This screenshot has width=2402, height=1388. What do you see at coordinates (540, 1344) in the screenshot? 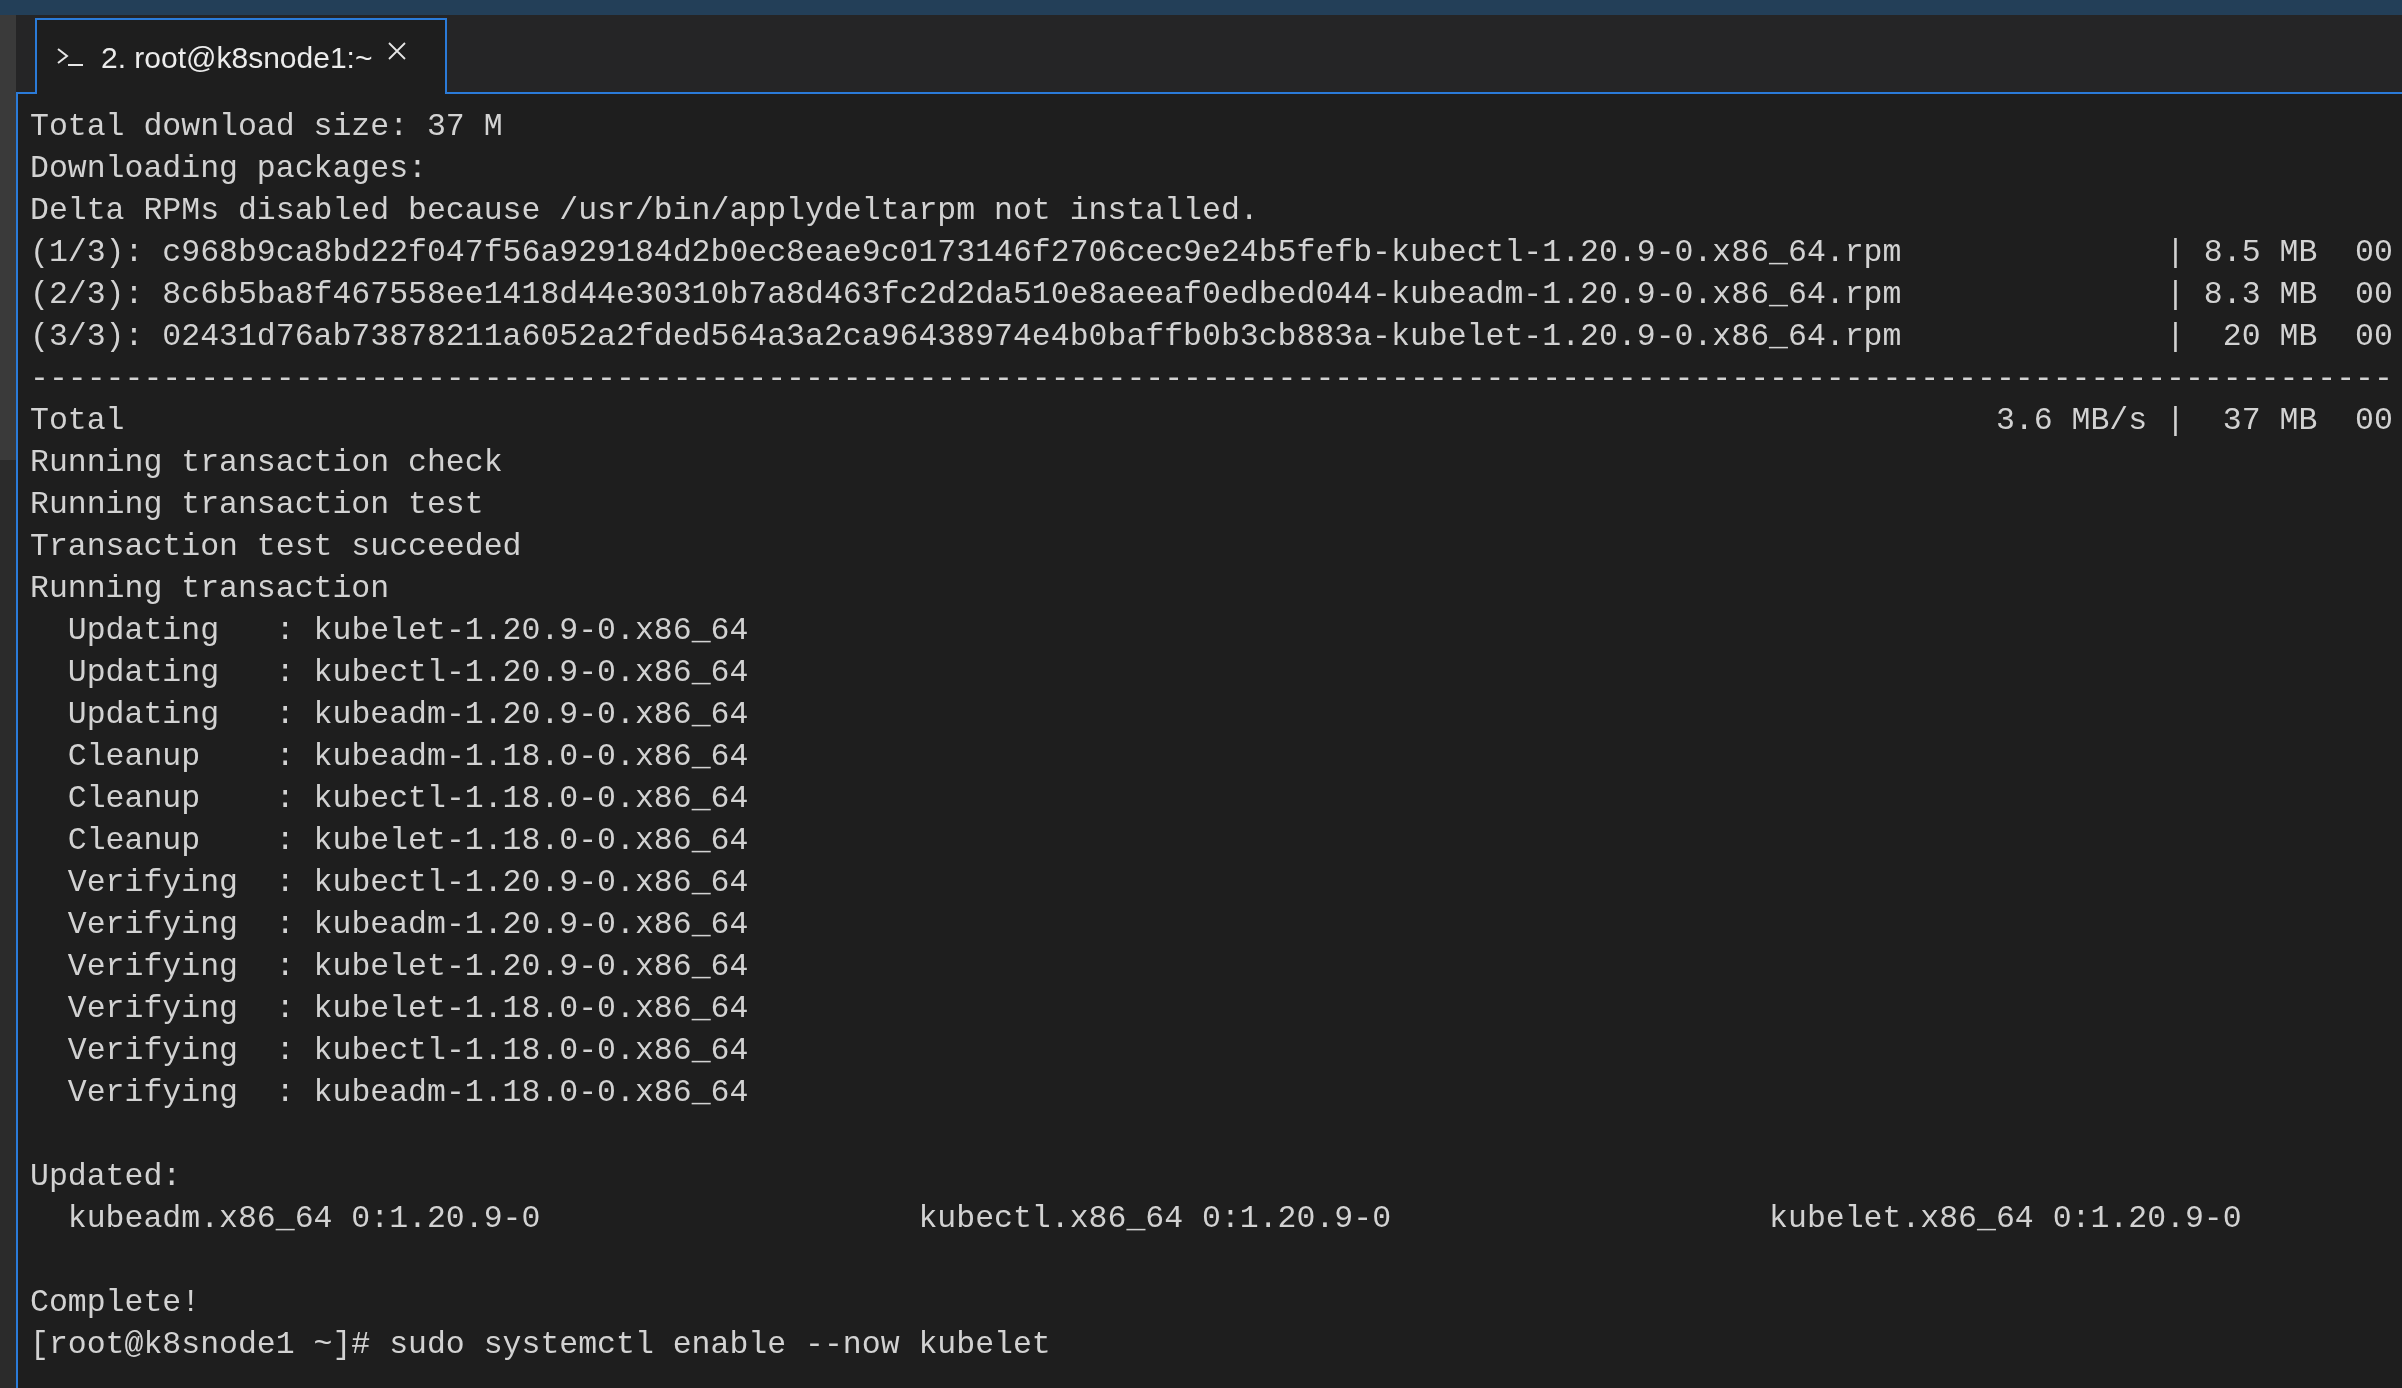
I see `terminal-text: [root@k8snode1 ~]# sudo systemctl enable --now kubelet` at bounding box center [540, 1344].